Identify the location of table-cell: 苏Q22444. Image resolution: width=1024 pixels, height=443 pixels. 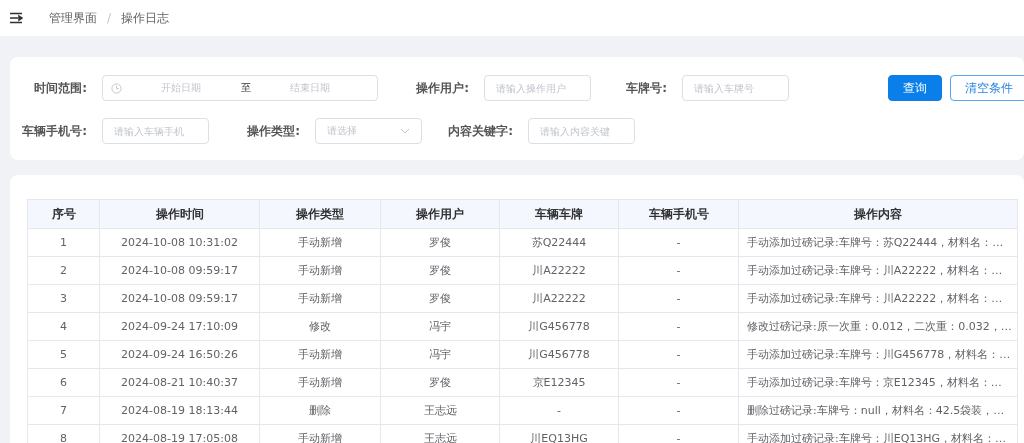
(559, 242).